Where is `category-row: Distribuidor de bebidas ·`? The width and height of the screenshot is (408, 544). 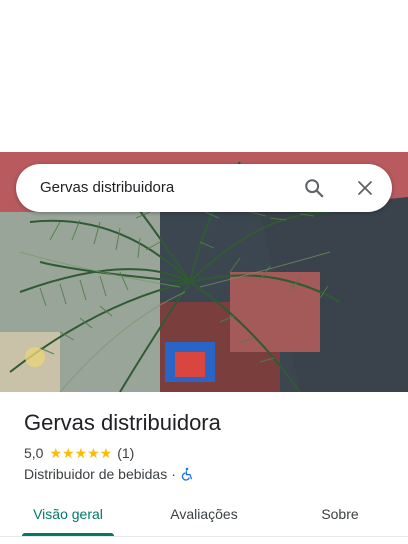
category-row: Distribuidor de bebidas · is located at coordinates (109, 474).